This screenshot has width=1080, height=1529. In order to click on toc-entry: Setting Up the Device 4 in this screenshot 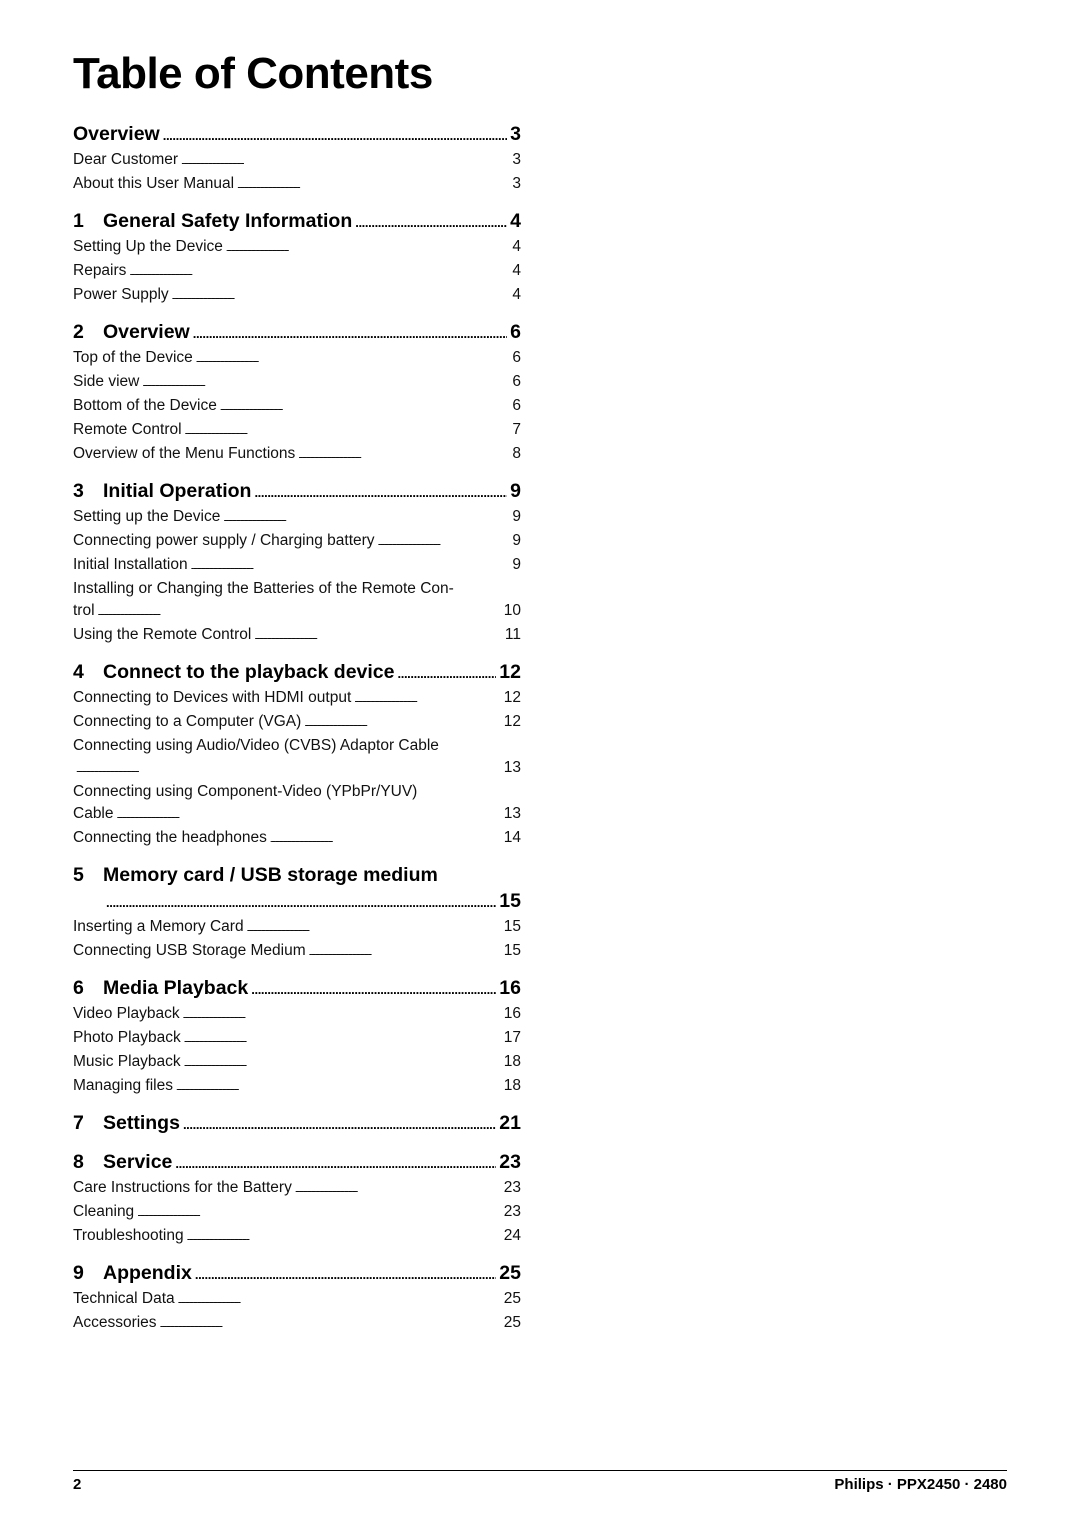, I will do `click(297, 248)`.